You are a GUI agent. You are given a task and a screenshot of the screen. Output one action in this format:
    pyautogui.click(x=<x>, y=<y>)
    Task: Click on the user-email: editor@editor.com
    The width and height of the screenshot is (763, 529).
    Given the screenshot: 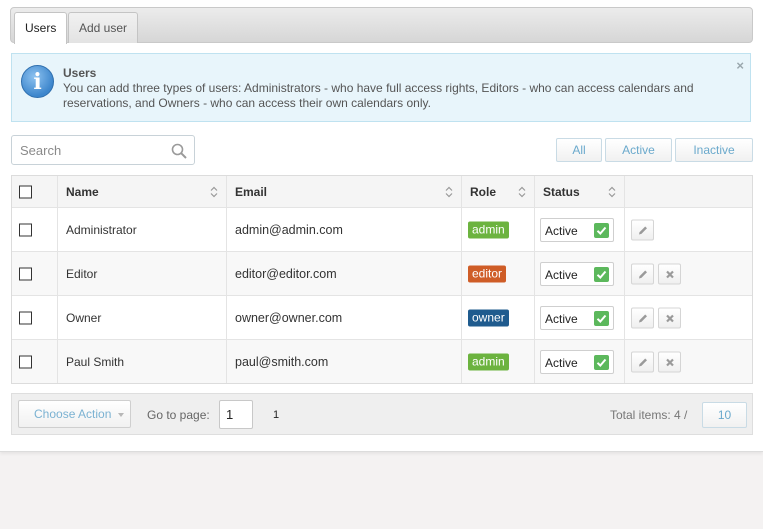 What is the action you would take?
    pyautogui.click(x=286, y=273)
    